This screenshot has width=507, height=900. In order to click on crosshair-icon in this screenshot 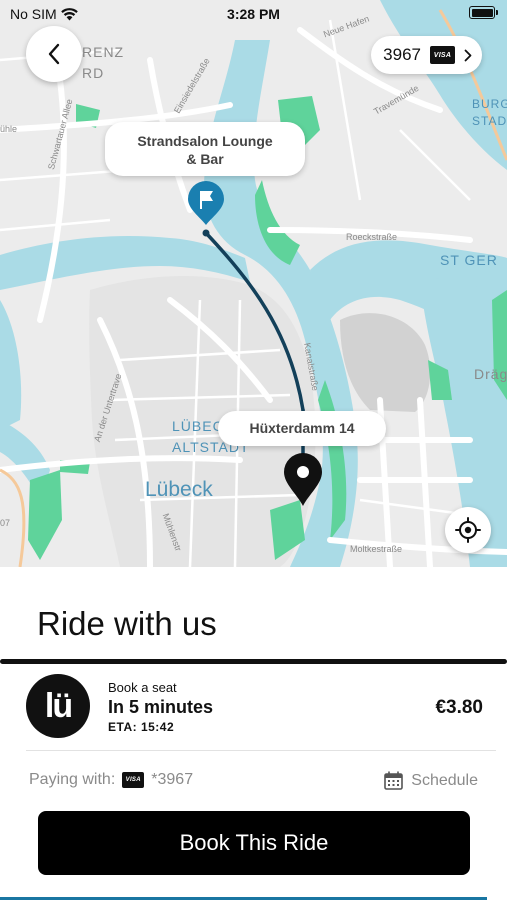, I will do `click(468, 530)`.